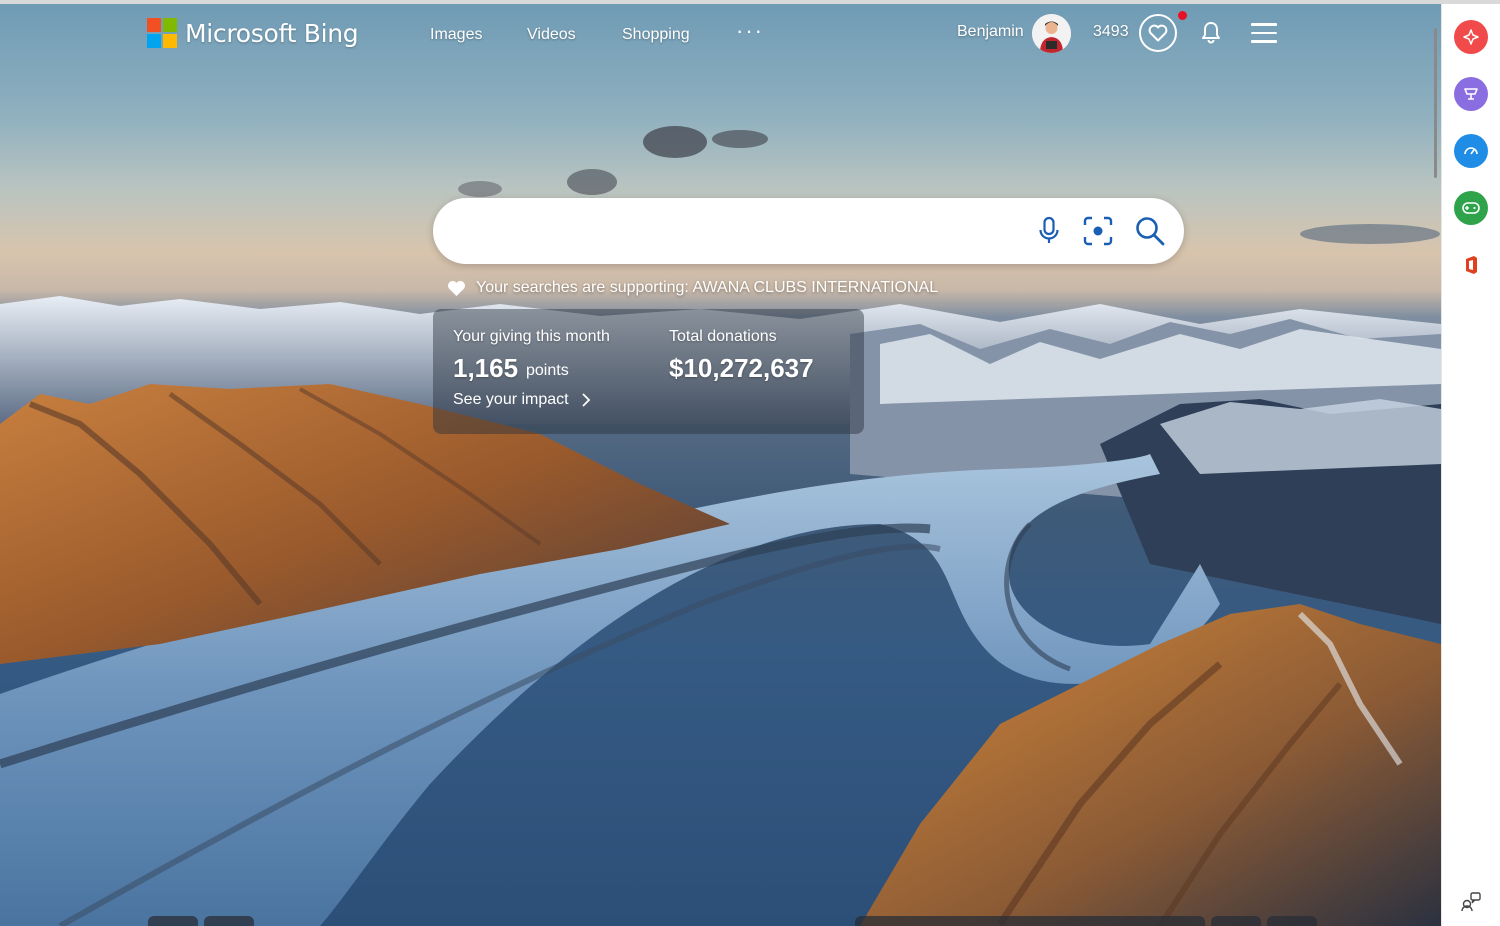 This screenshot has width=1500, height=926. Describe the element at coordinates (585, 400) in the screenshot. I see `chevron-right-icon` at that location.